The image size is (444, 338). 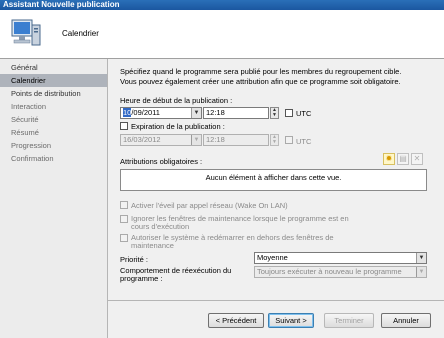 I want to click on page-title: Calendrier, so click(x=80, y=33).